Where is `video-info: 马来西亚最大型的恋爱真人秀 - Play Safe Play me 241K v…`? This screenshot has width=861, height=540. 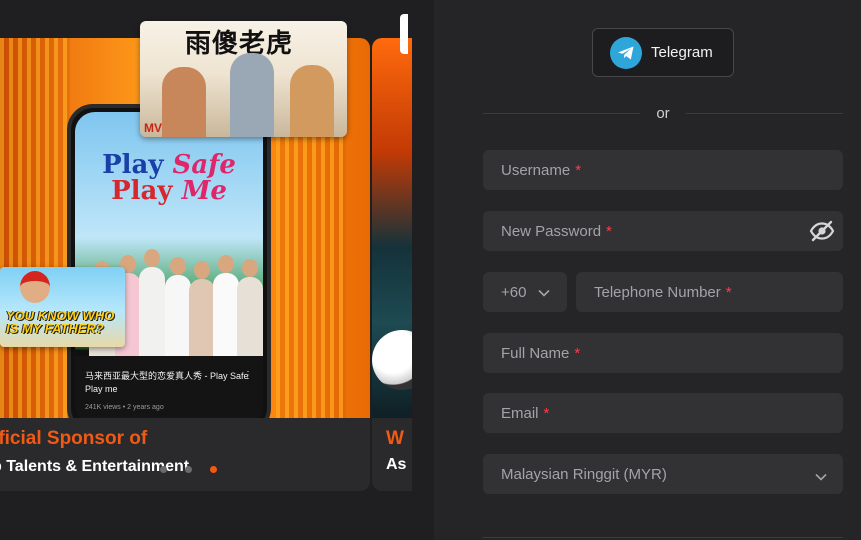
video-info: 马来西亚最大型的恋爱真人秀 - Play Safe Play me 241K v… is located at coordinates (169, 391).